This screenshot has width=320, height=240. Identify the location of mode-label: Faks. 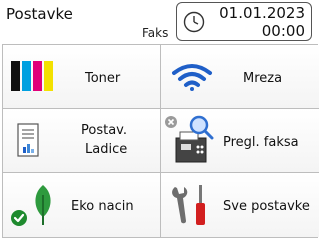
(155, 33).